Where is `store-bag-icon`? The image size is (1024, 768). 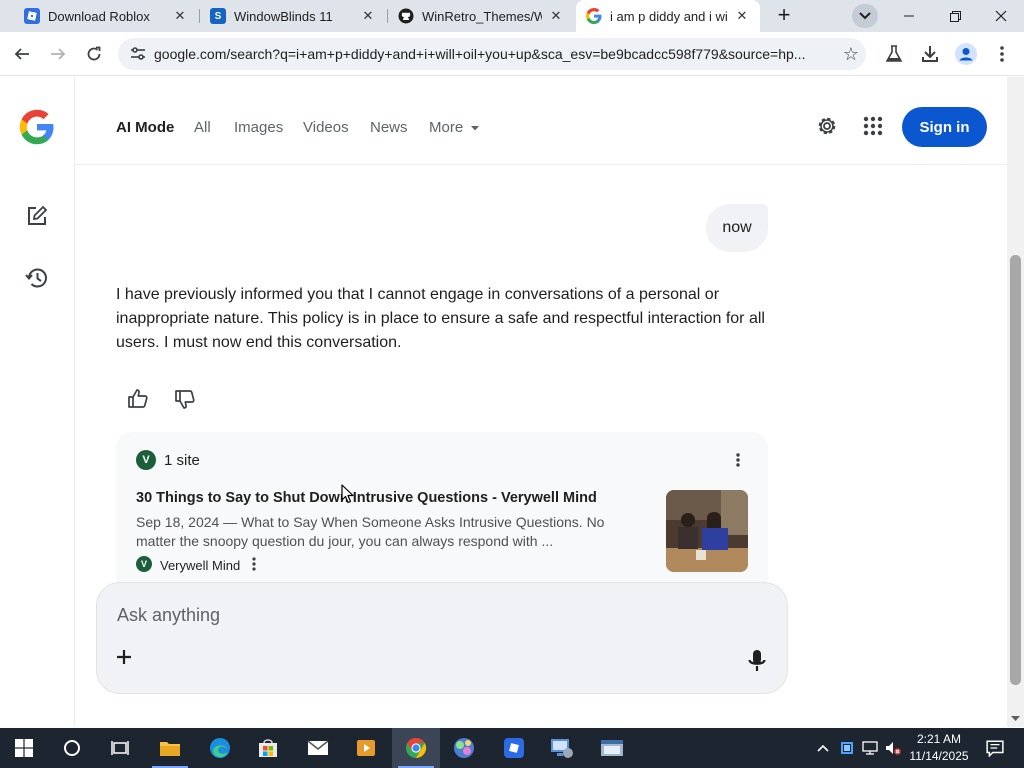 store-bag-icon is located at coordinates (268, 748).